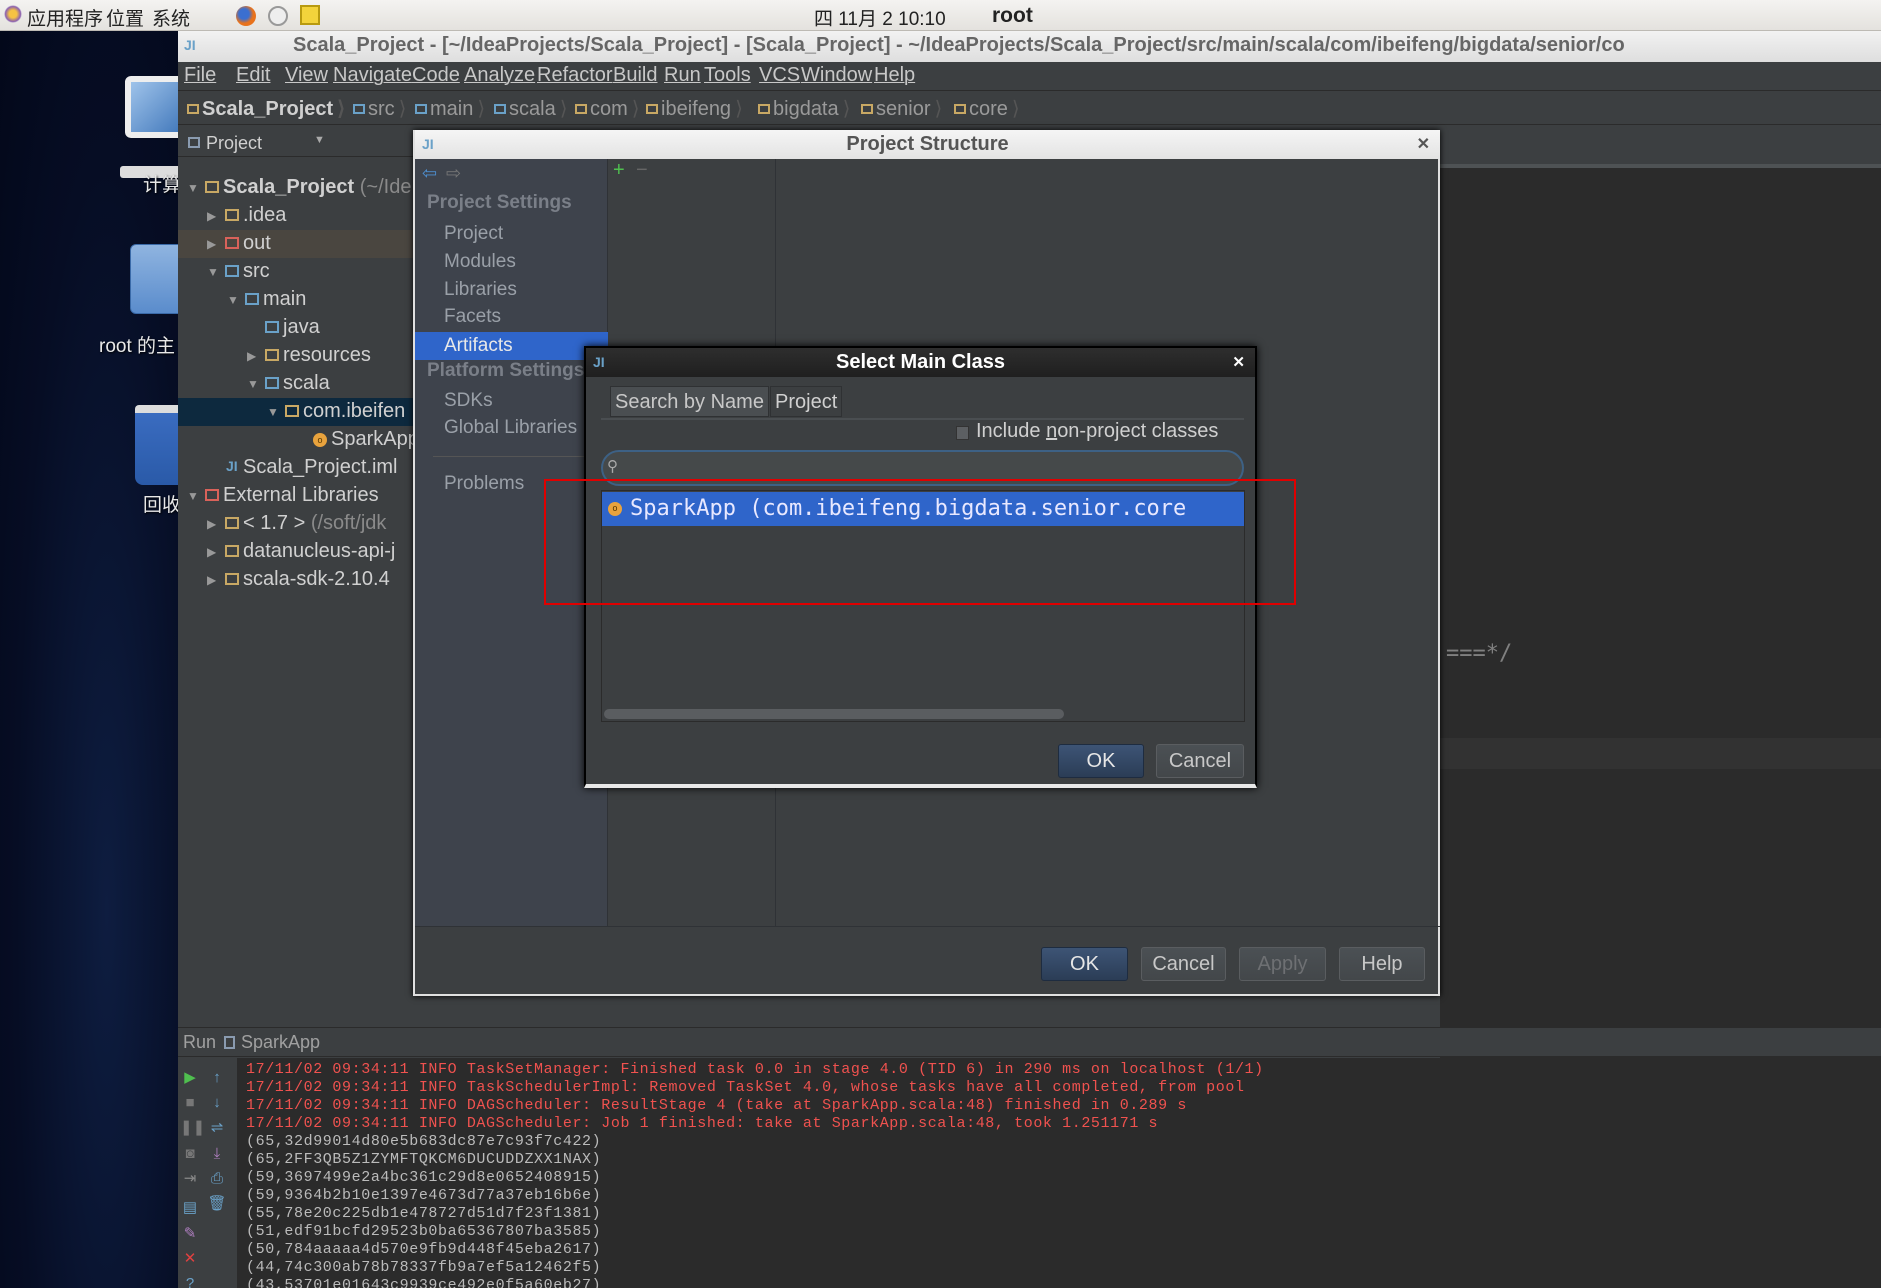  What do you see at coordinates (65, 17) in the screenshot?
I see `menu-applications: 应用程序` at bounding box center [65, 17].